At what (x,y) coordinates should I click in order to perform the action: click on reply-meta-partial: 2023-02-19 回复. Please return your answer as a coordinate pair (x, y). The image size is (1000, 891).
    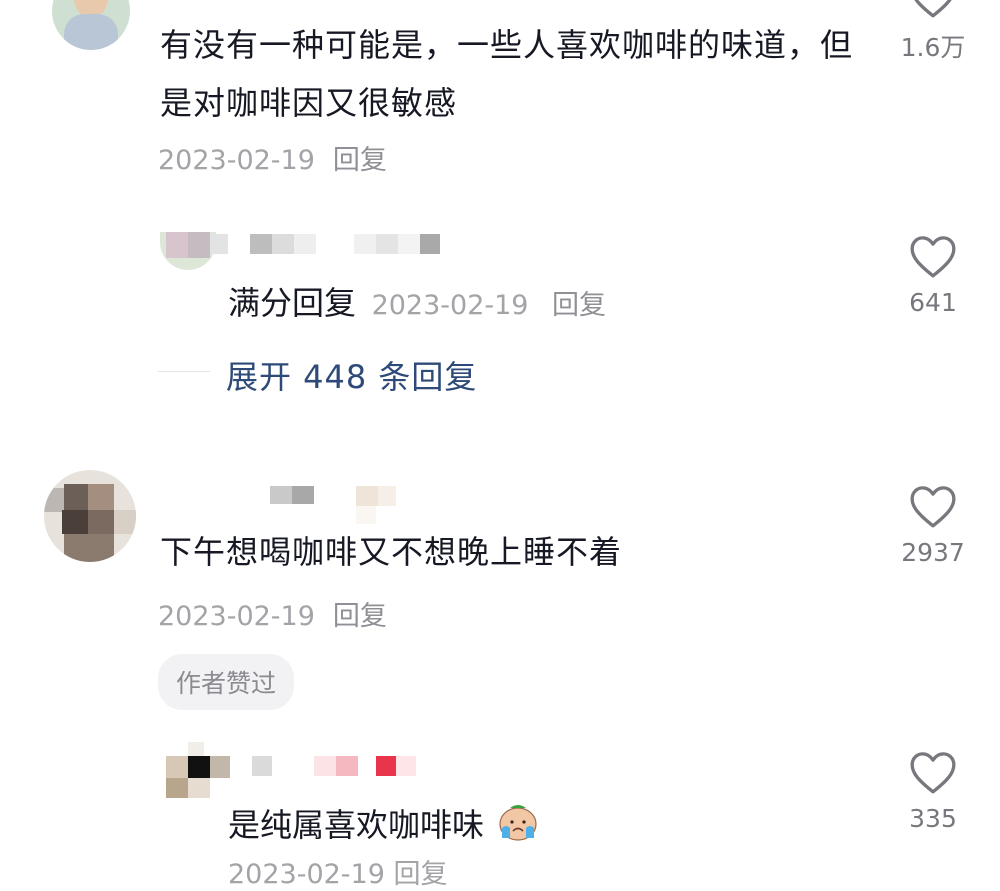
    Looking at the image, I should click on (338, 874).